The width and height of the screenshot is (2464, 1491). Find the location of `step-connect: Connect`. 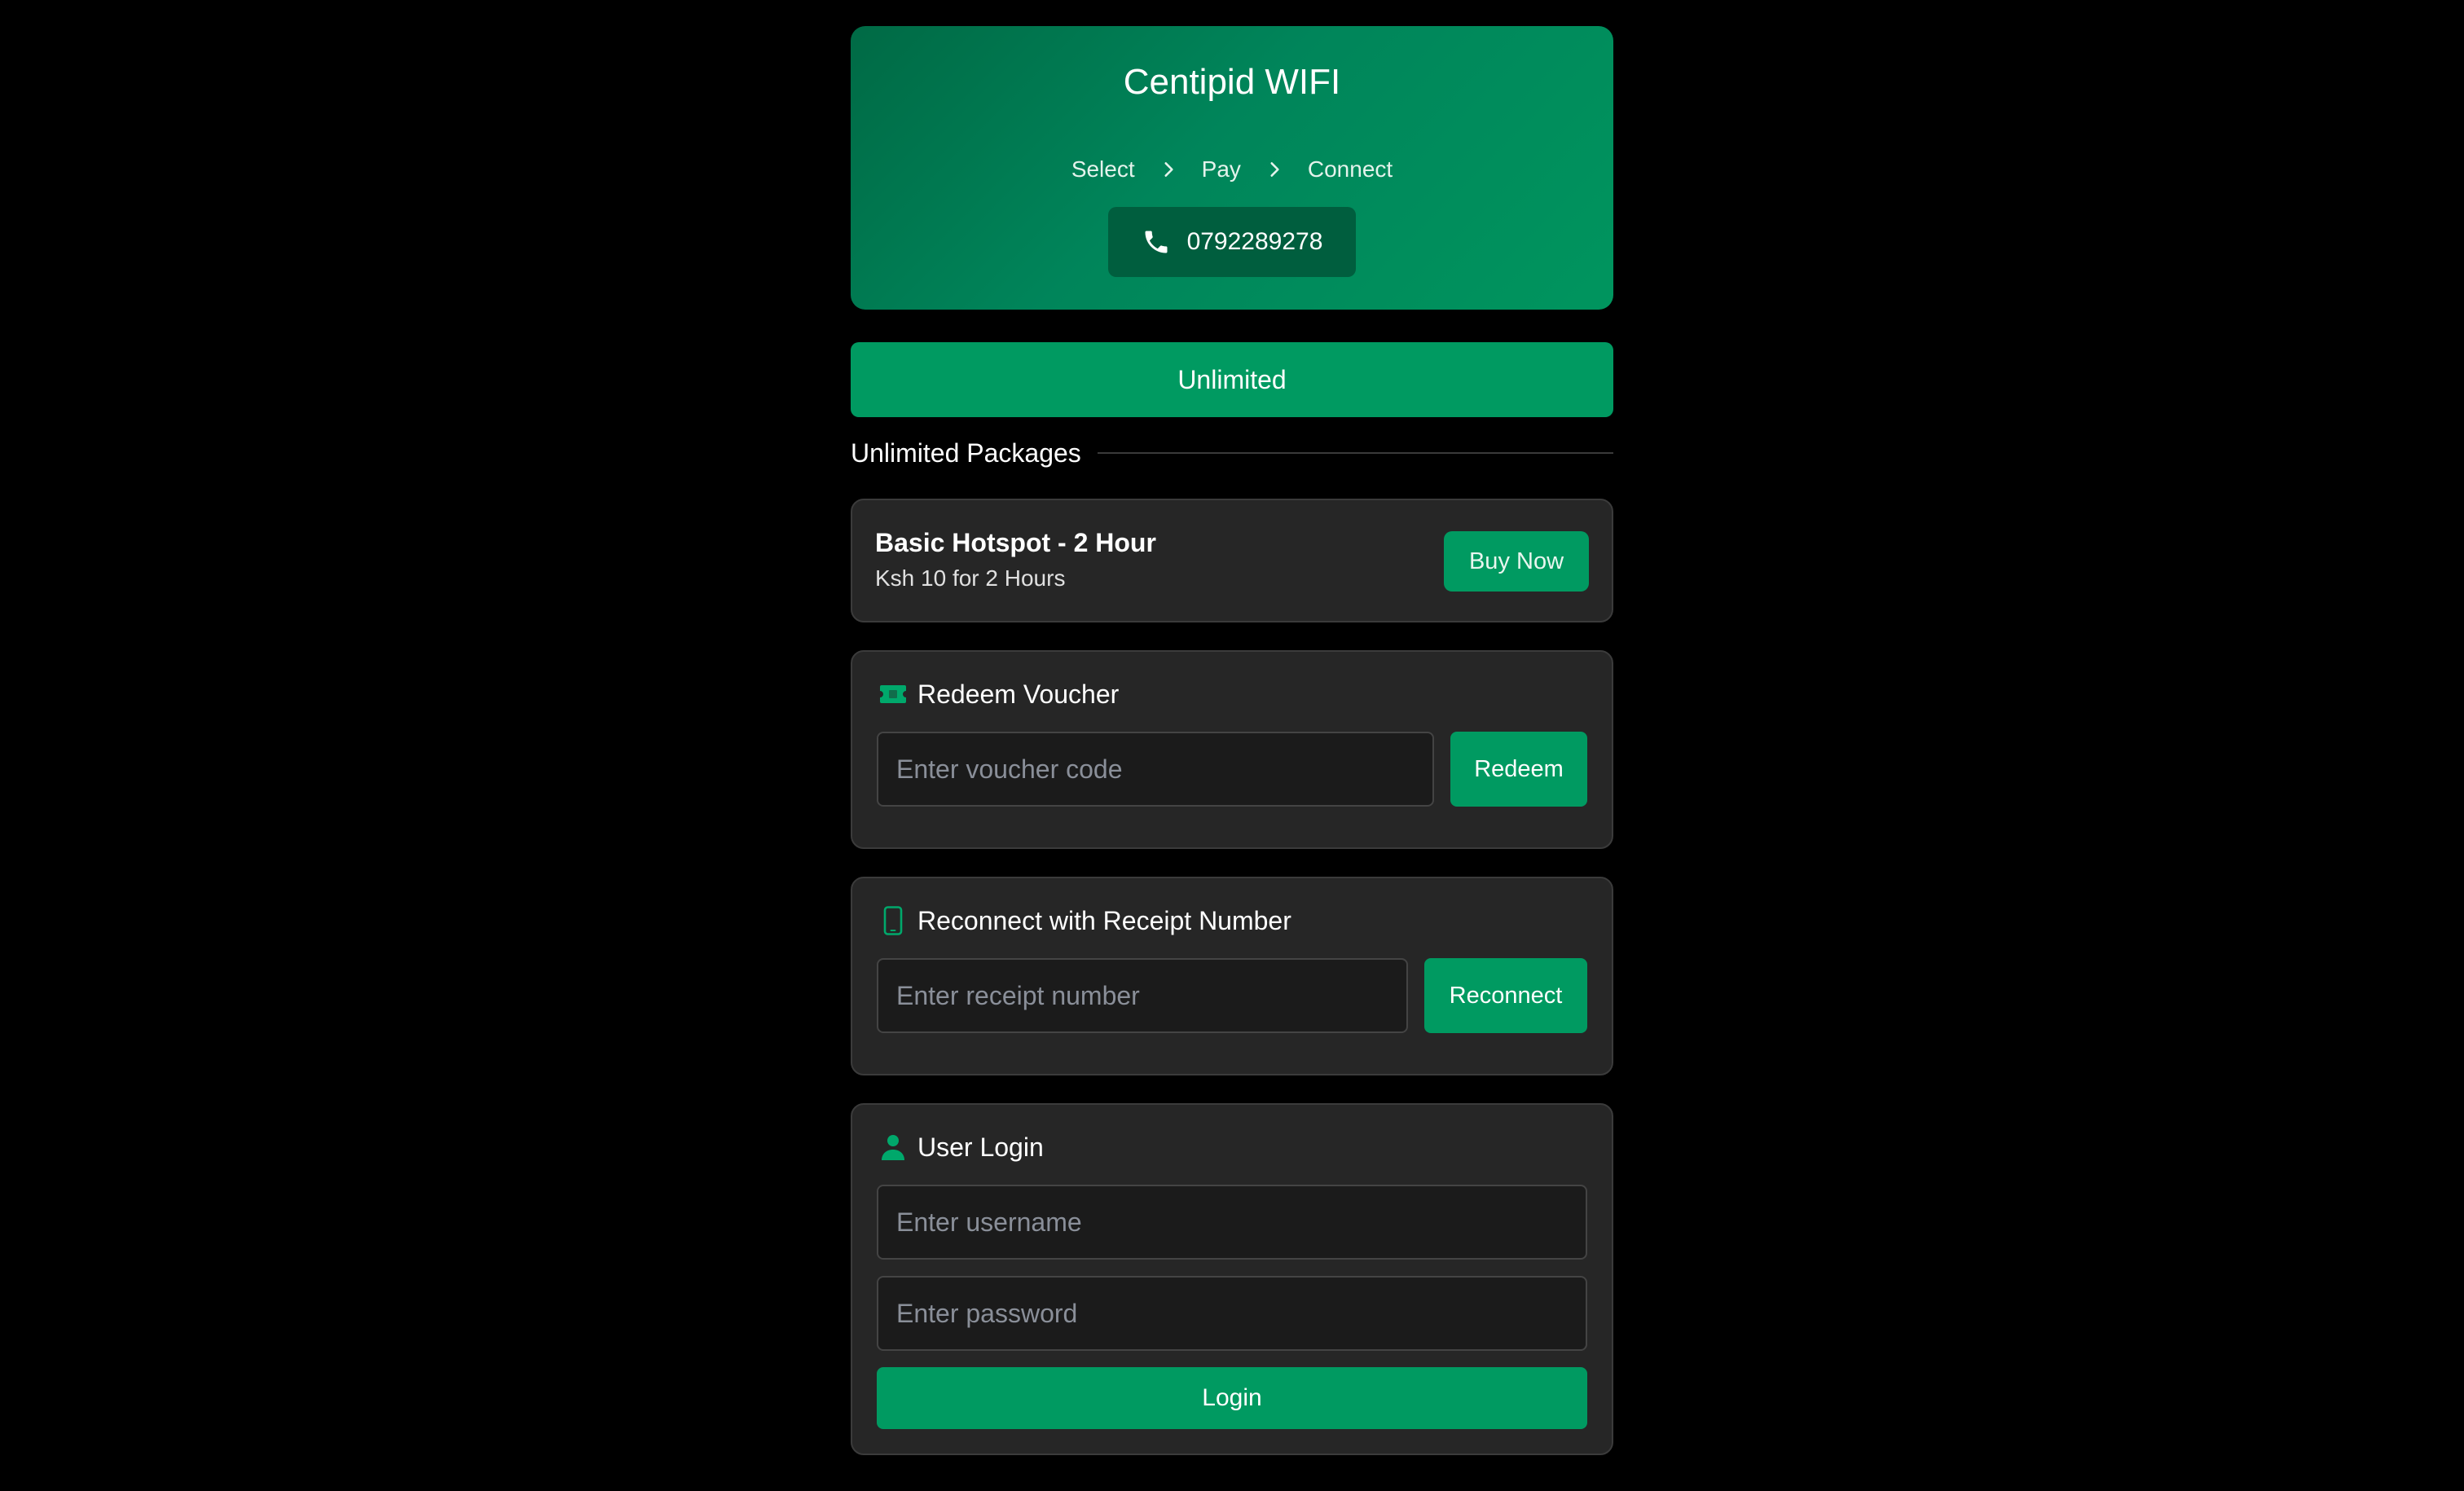

step-connect: Connect is located at coordinates (1350, 169).